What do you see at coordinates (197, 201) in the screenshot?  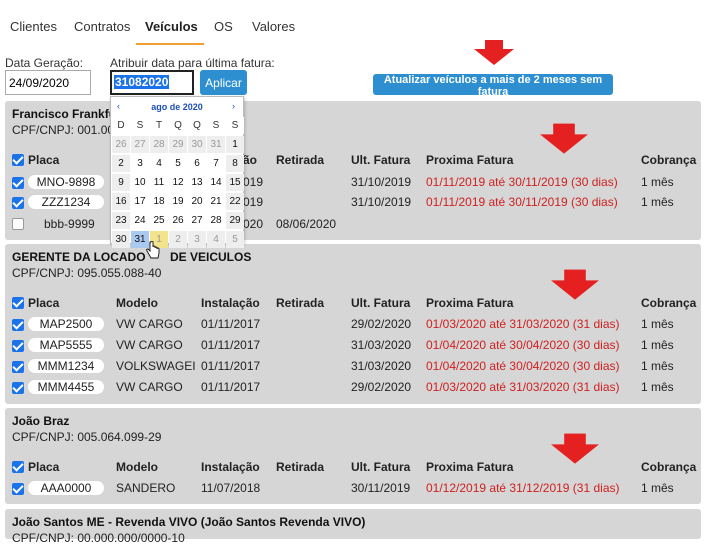 I see `calendar-day: 20` at bounding box center [197, 201].